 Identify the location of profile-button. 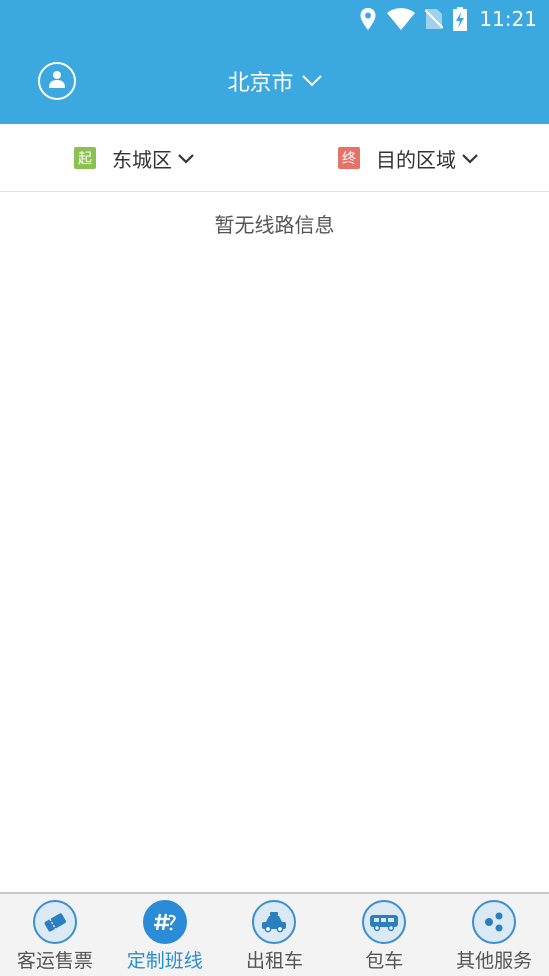
(57, 81).